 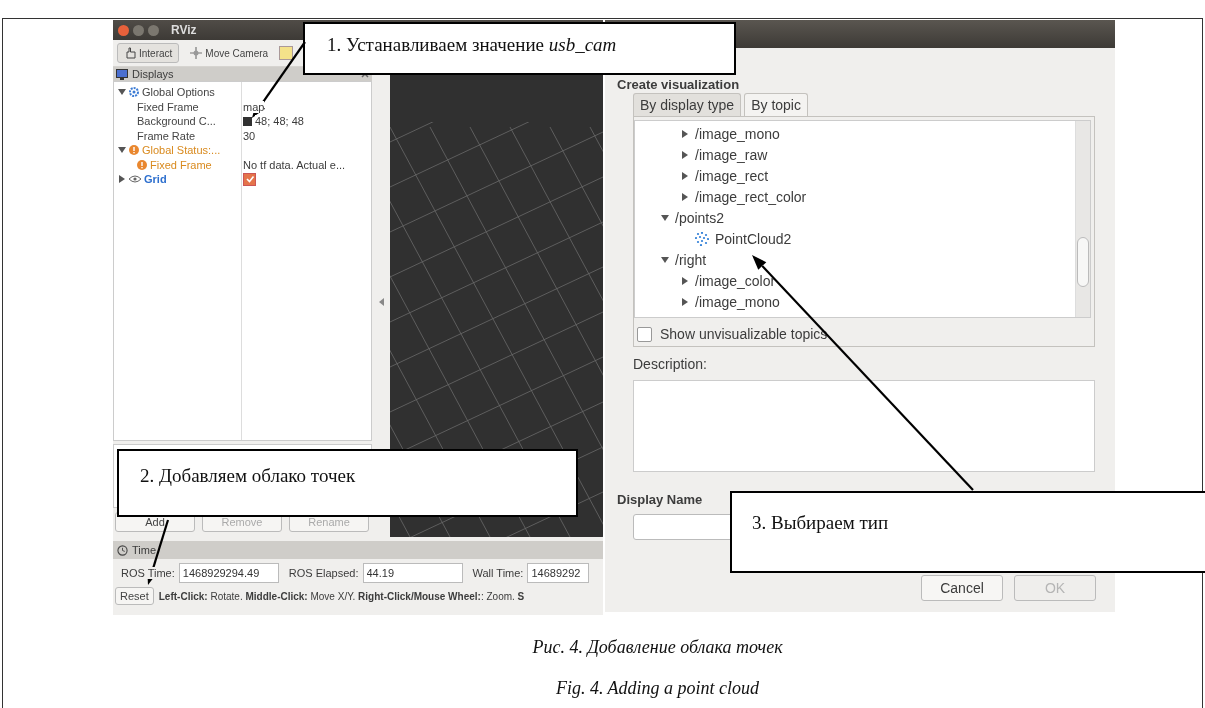 What do you see at coordinates (732, 175) in the screenshot?
I see `topic-item: /image_rect` at bounding box center [732, 175].